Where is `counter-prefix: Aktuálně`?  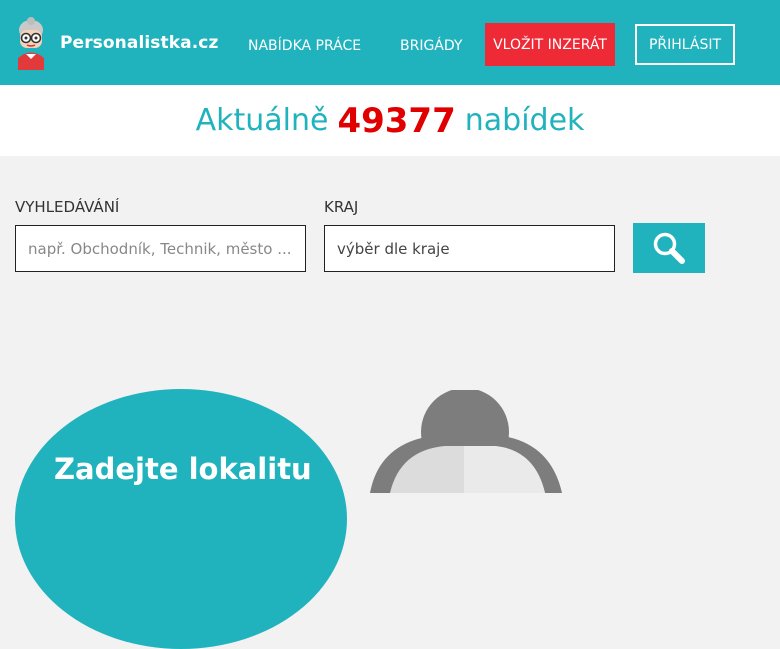 counter-prefix: Aktuálně is located at coordinates (262, 120).